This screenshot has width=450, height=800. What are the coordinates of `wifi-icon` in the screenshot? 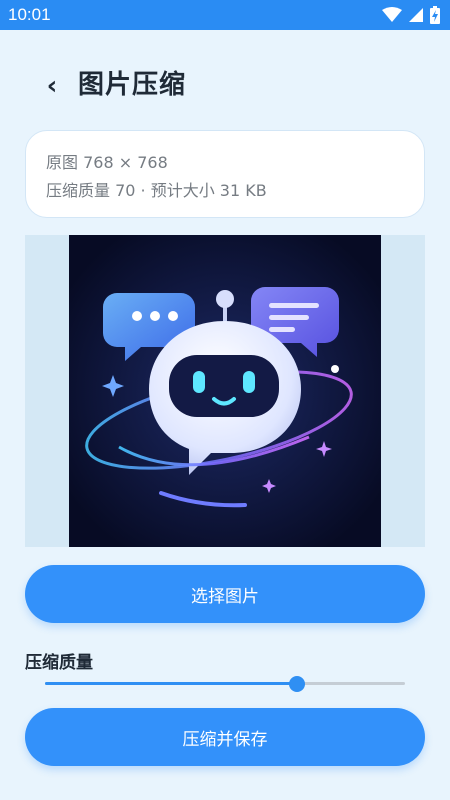 It's located at (392, 14).